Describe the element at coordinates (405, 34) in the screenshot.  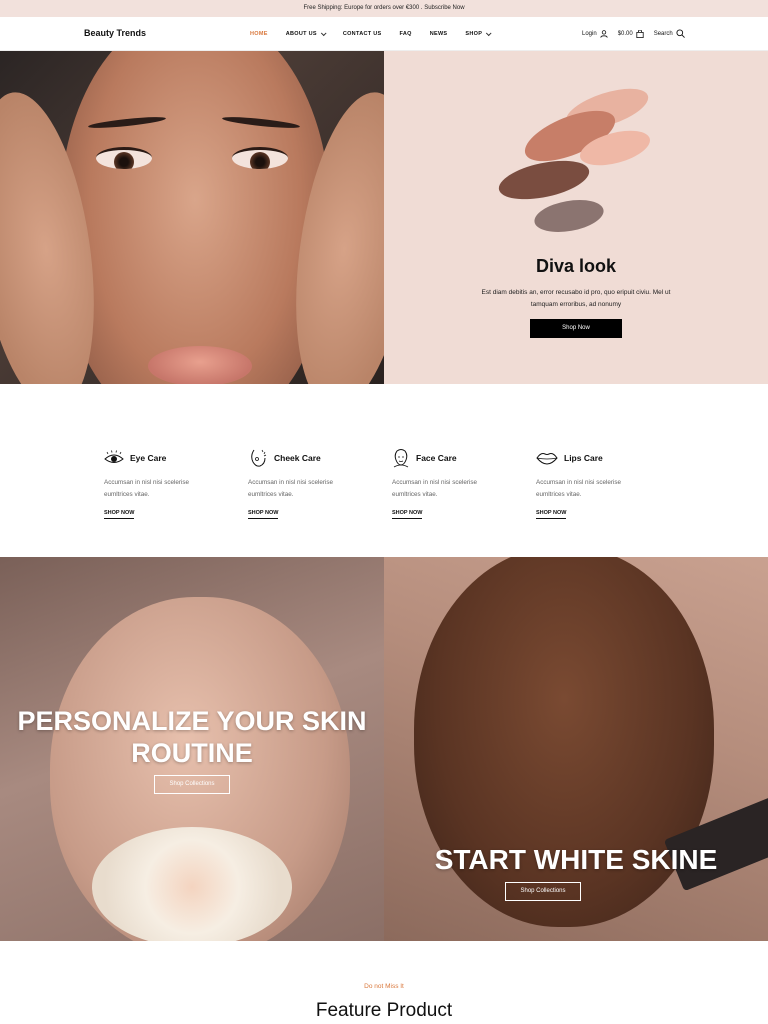
I see `nav-faq: FAQ` at that location.